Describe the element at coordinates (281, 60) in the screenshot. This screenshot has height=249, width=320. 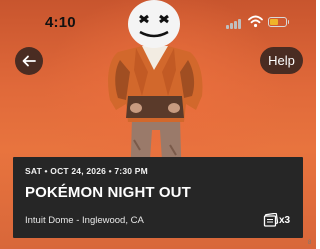
I see `help-button: Help` at that location.